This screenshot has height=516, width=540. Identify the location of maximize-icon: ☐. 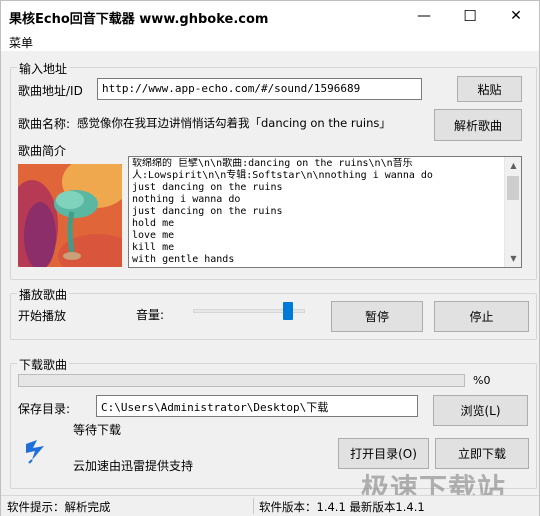
(470, 16).